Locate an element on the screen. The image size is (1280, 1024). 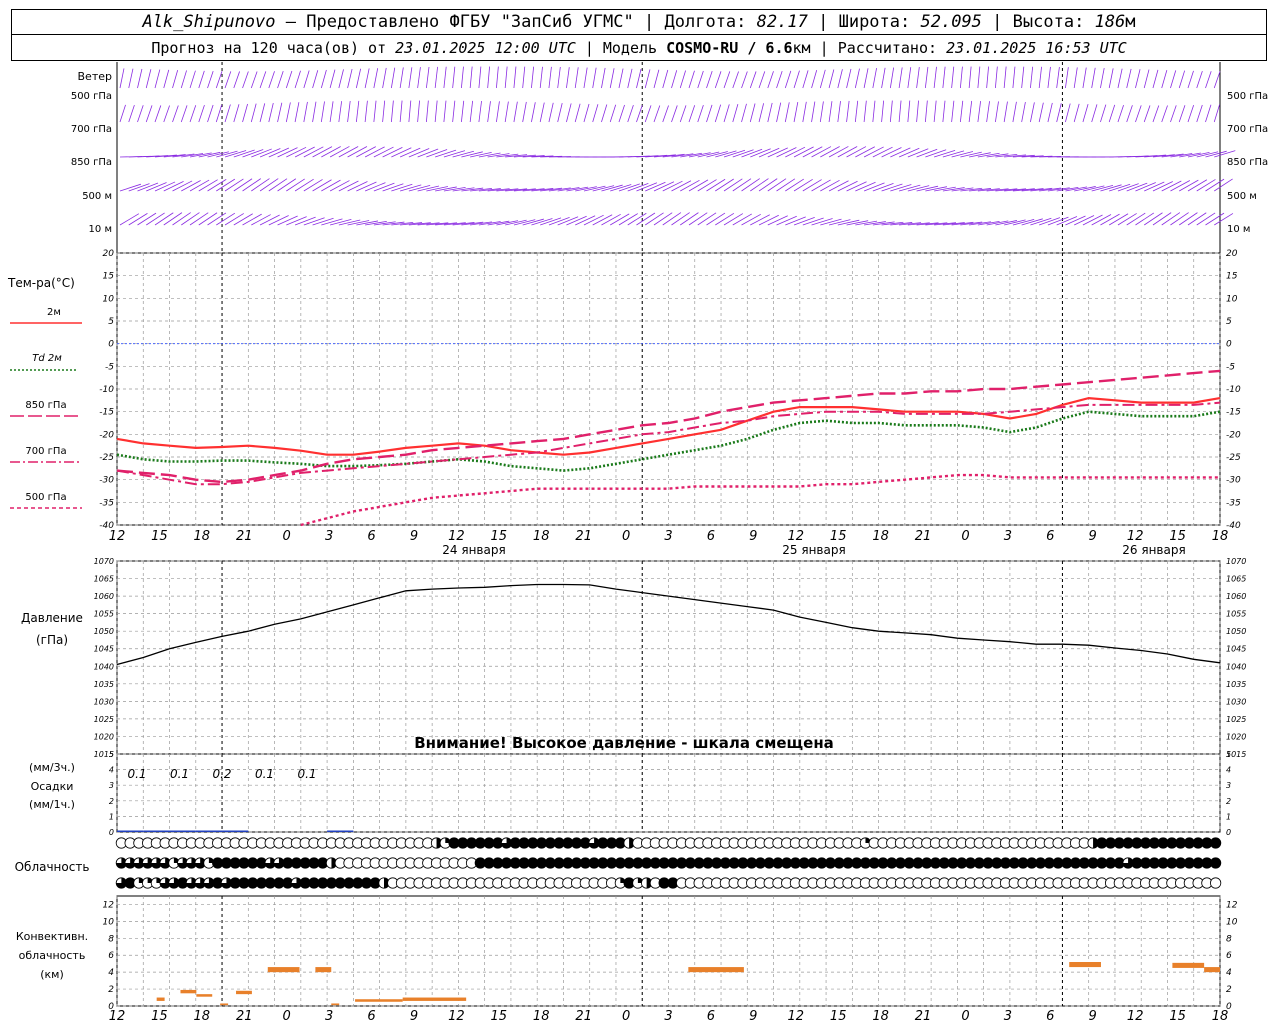
y-tick-label: 1060 is located at coordinates (104, 596).